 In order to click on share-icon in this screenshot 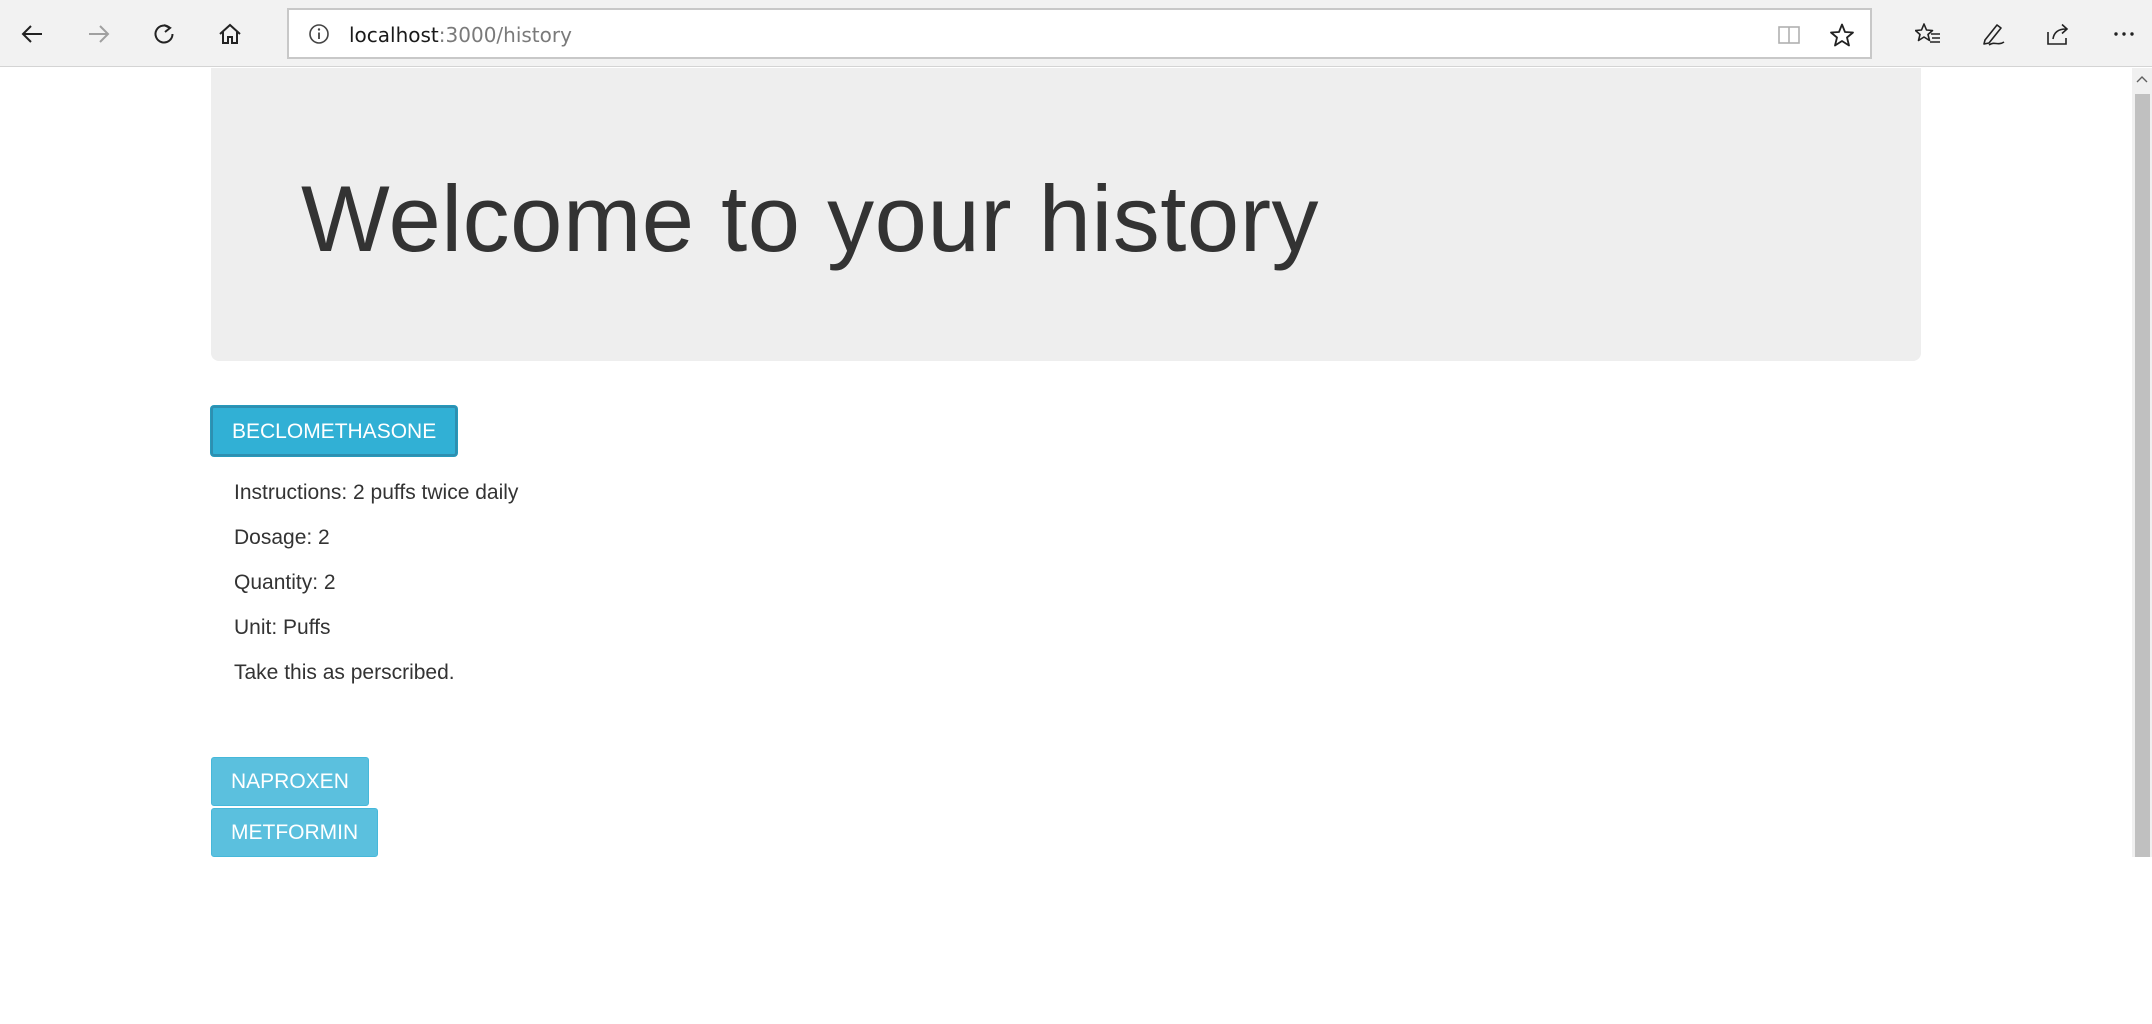, I will do `click(2058, 34)`.